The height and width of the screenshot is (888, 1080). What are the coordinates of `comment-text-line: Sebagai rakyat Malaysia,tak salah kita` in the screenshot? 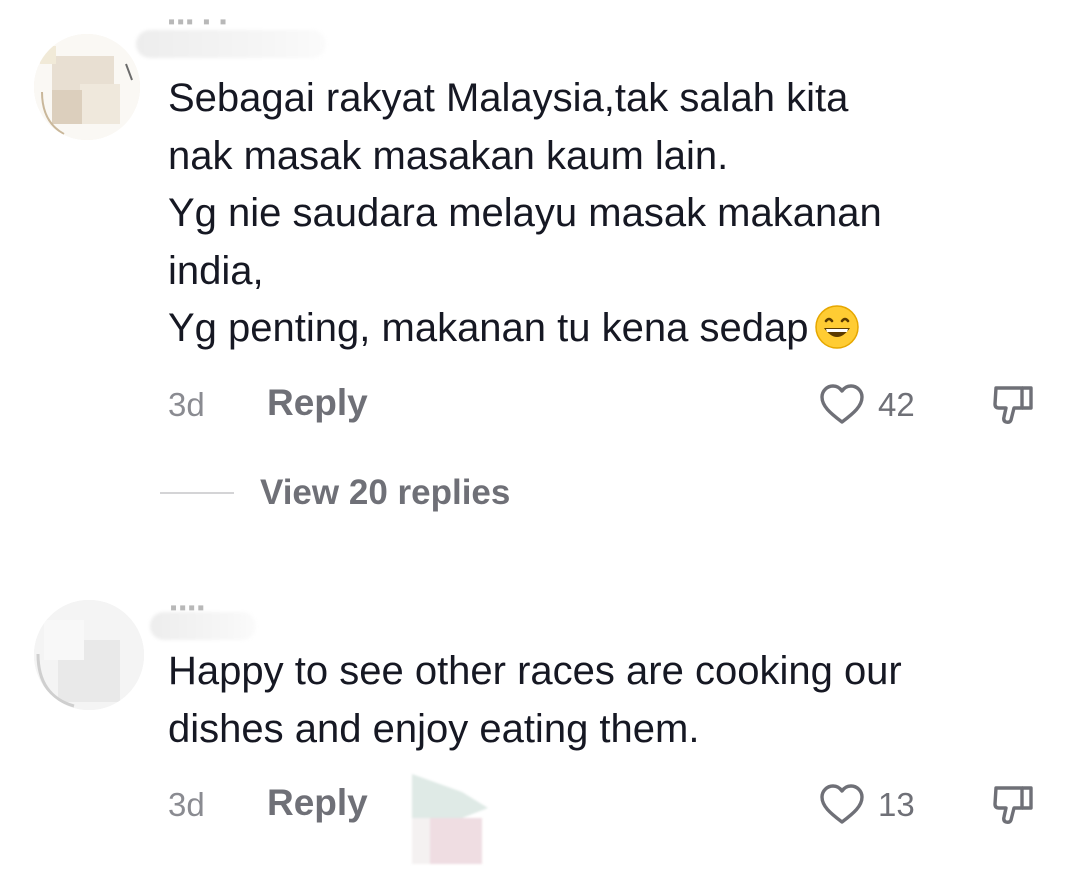 It's located at (508, 98).